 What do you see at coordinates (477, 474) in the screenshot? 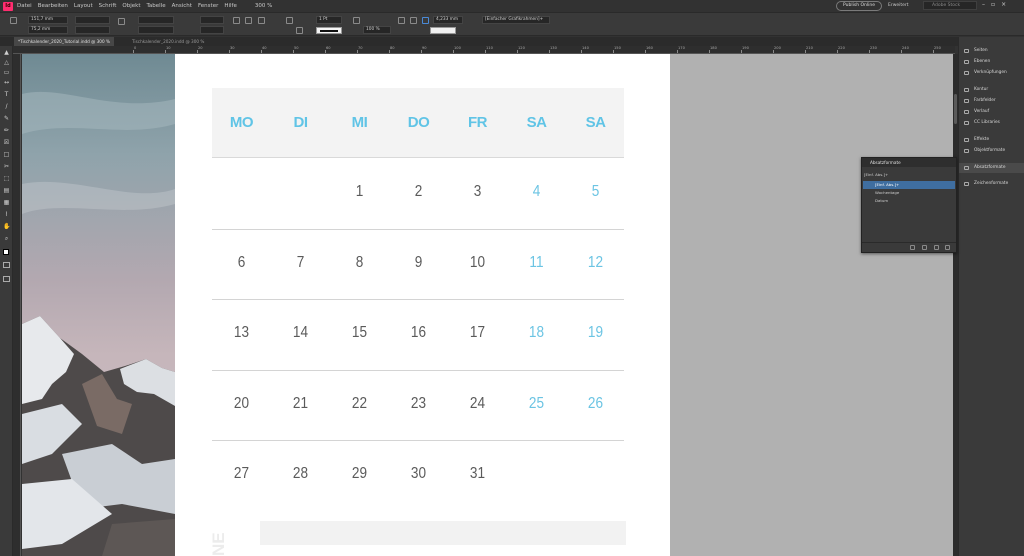
I see `date-cell: 31` at bounding box center [477, 474].